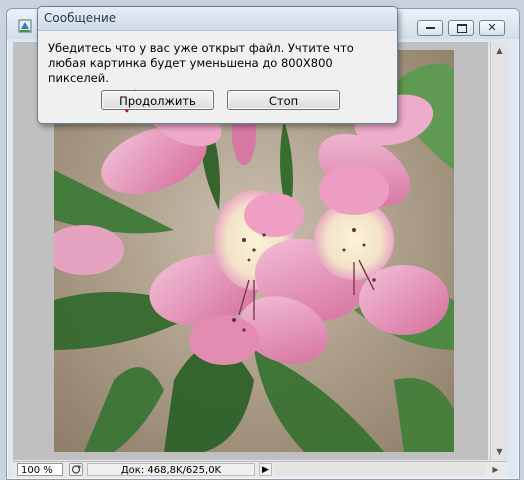 This screenshot has height=480, width=524. I want to click on maximize-icon, so click(462, 28).